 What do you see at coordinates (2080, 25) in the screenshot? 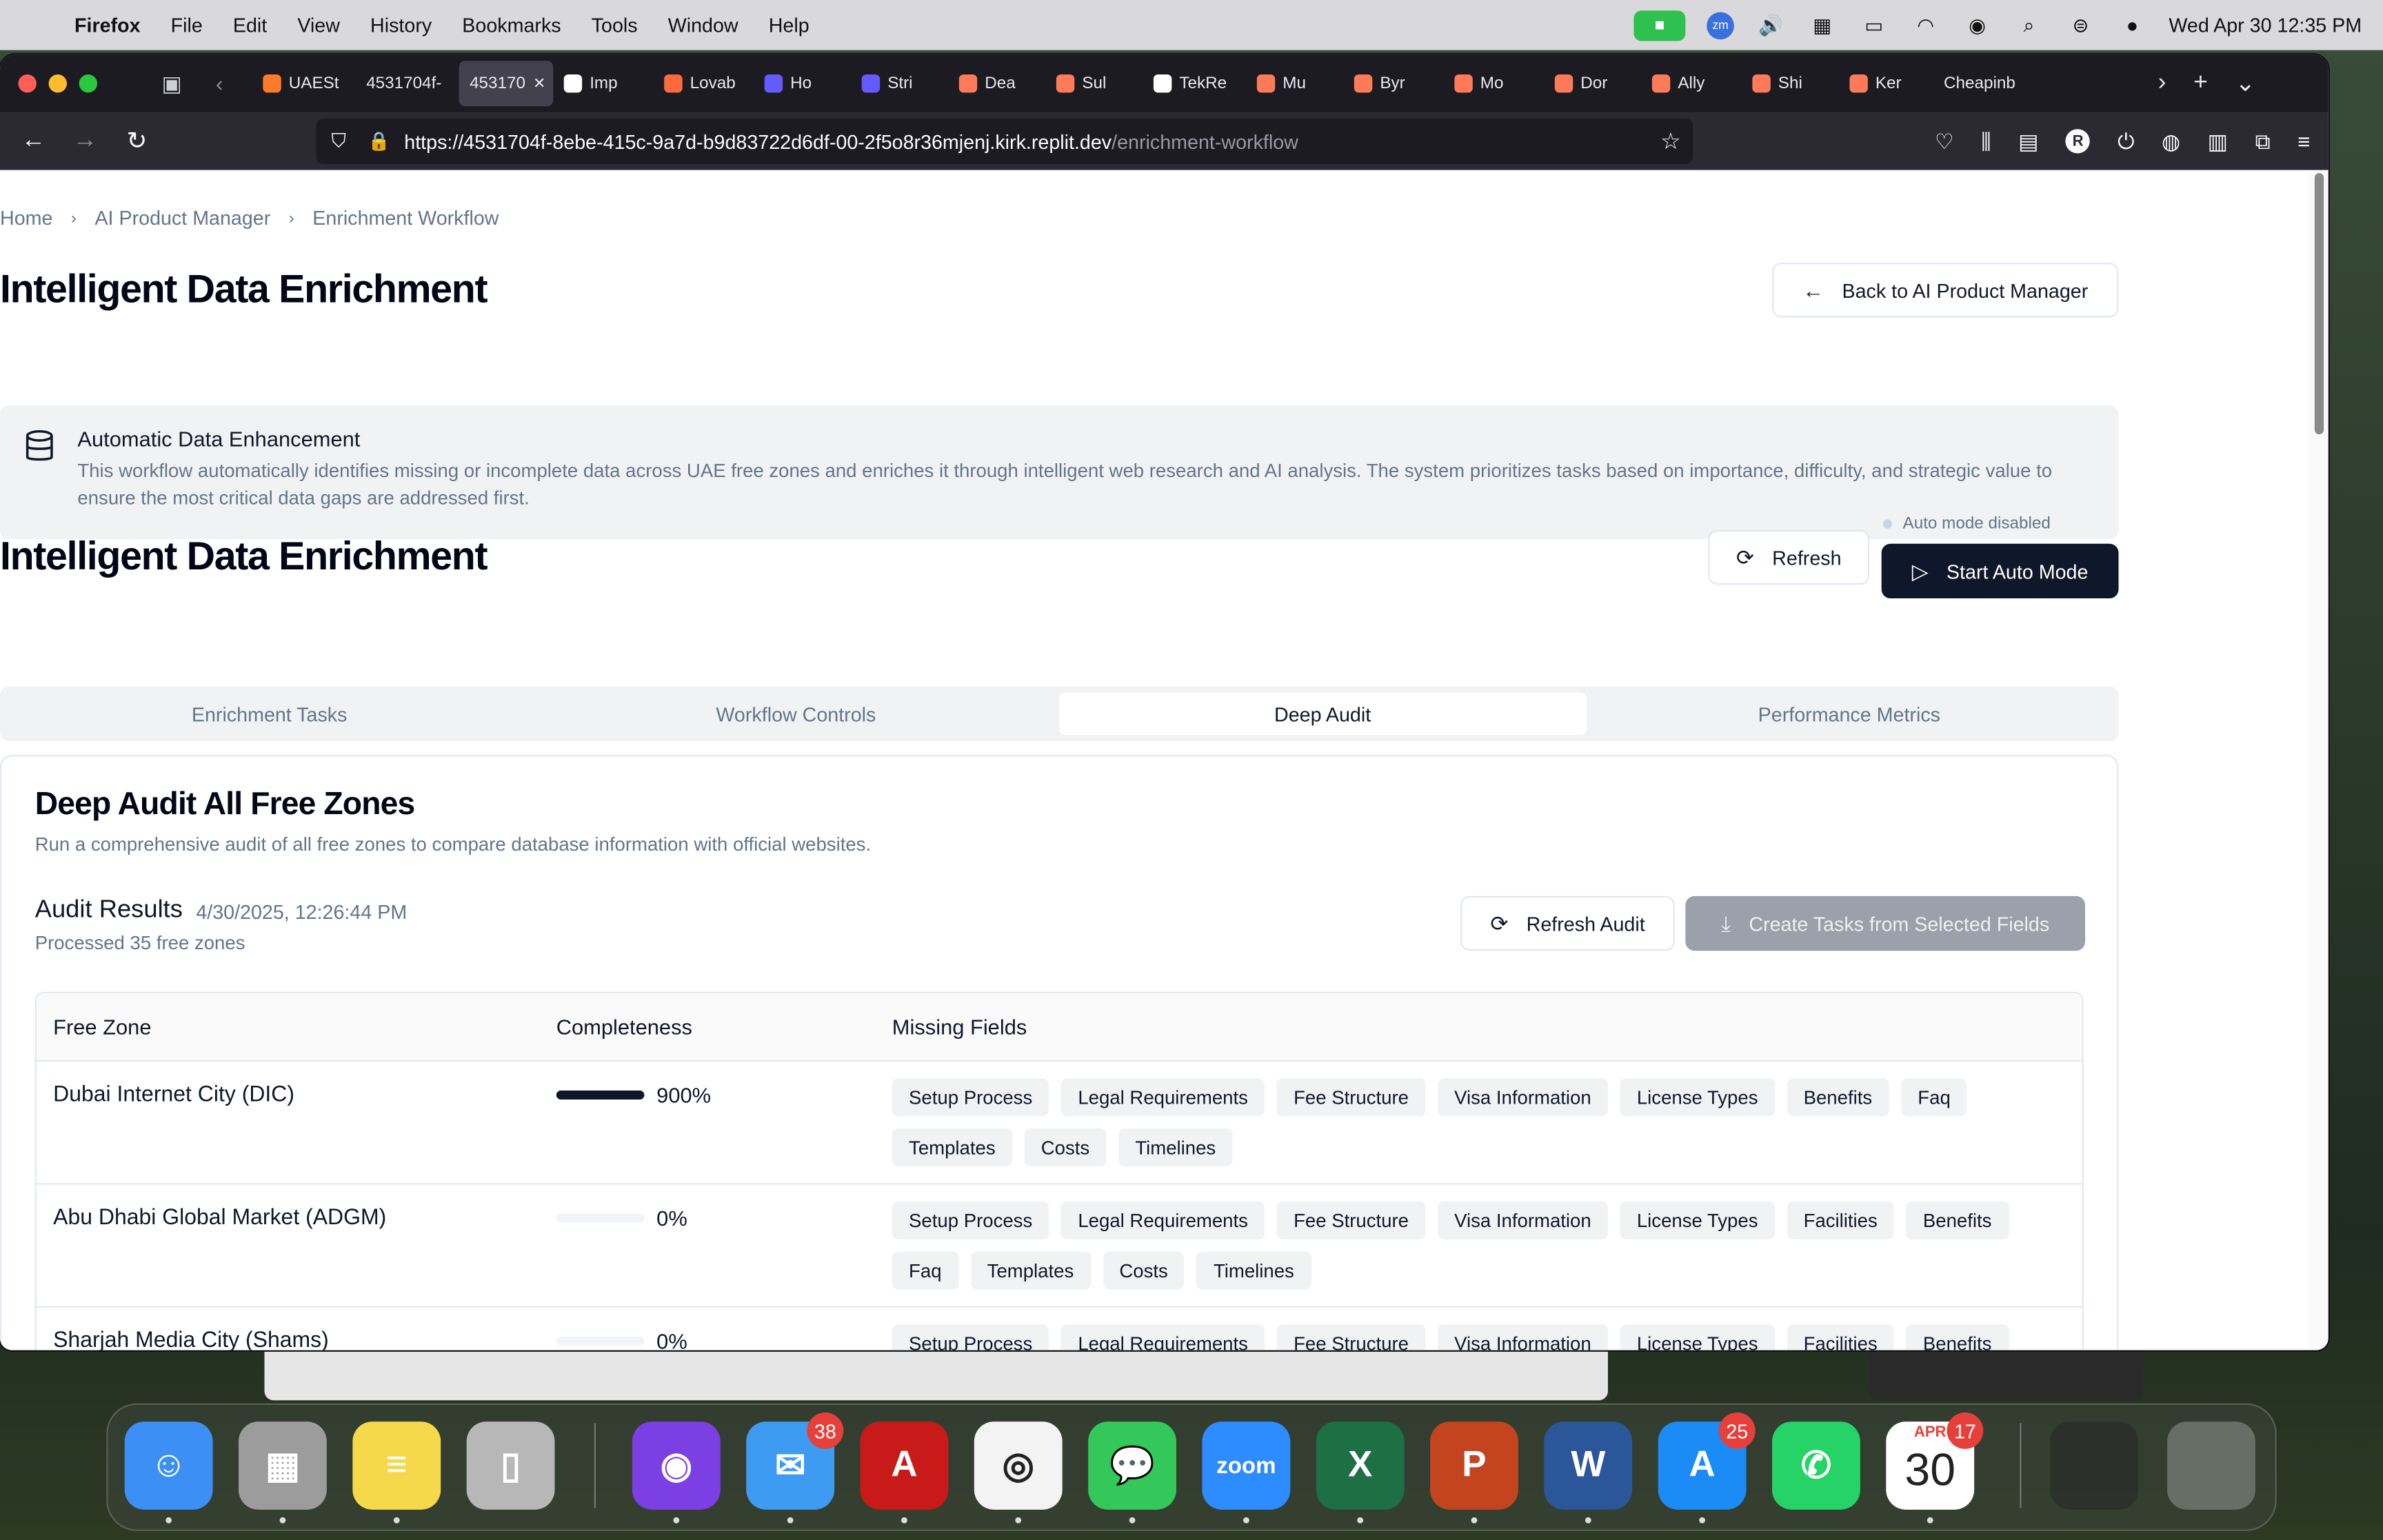
I see `control-center-icon: ⊜` at bounding box center [2080, 25].